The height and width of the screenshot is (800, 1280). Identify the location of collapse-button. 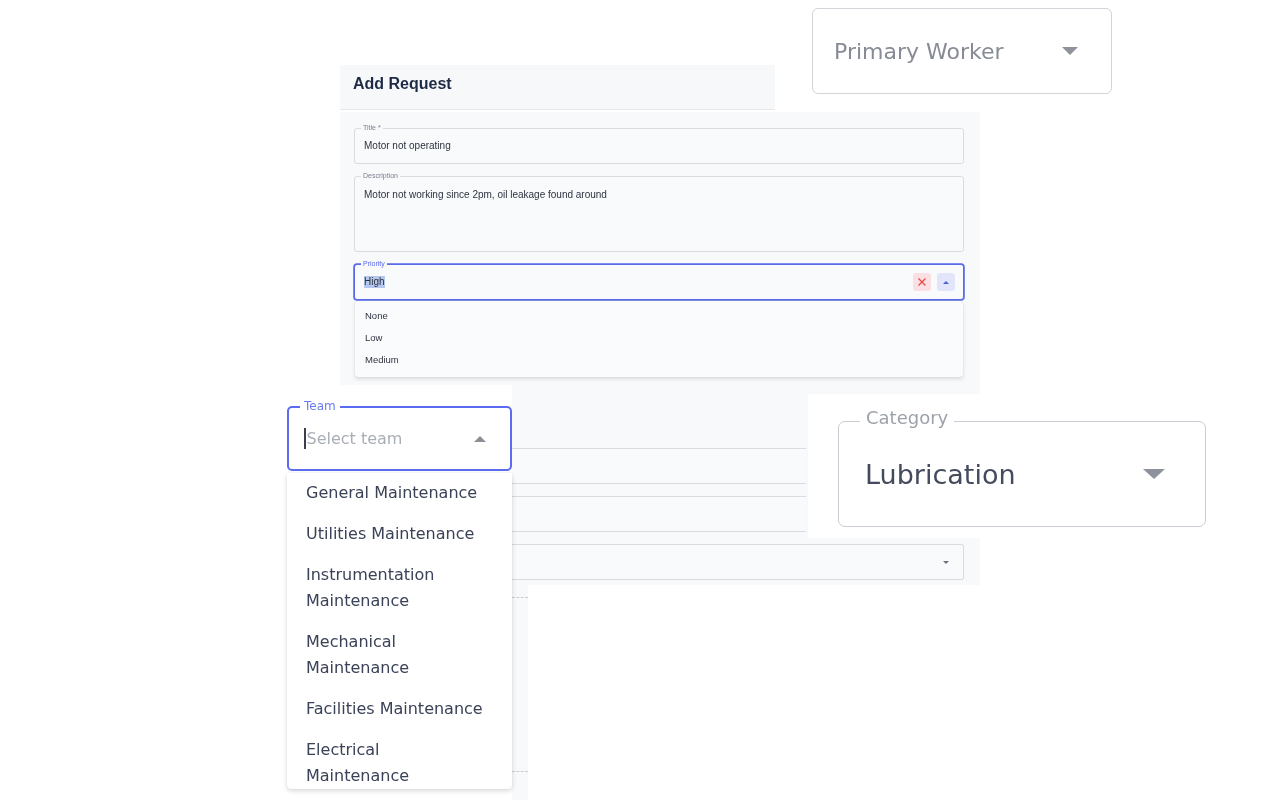
(946, 282).